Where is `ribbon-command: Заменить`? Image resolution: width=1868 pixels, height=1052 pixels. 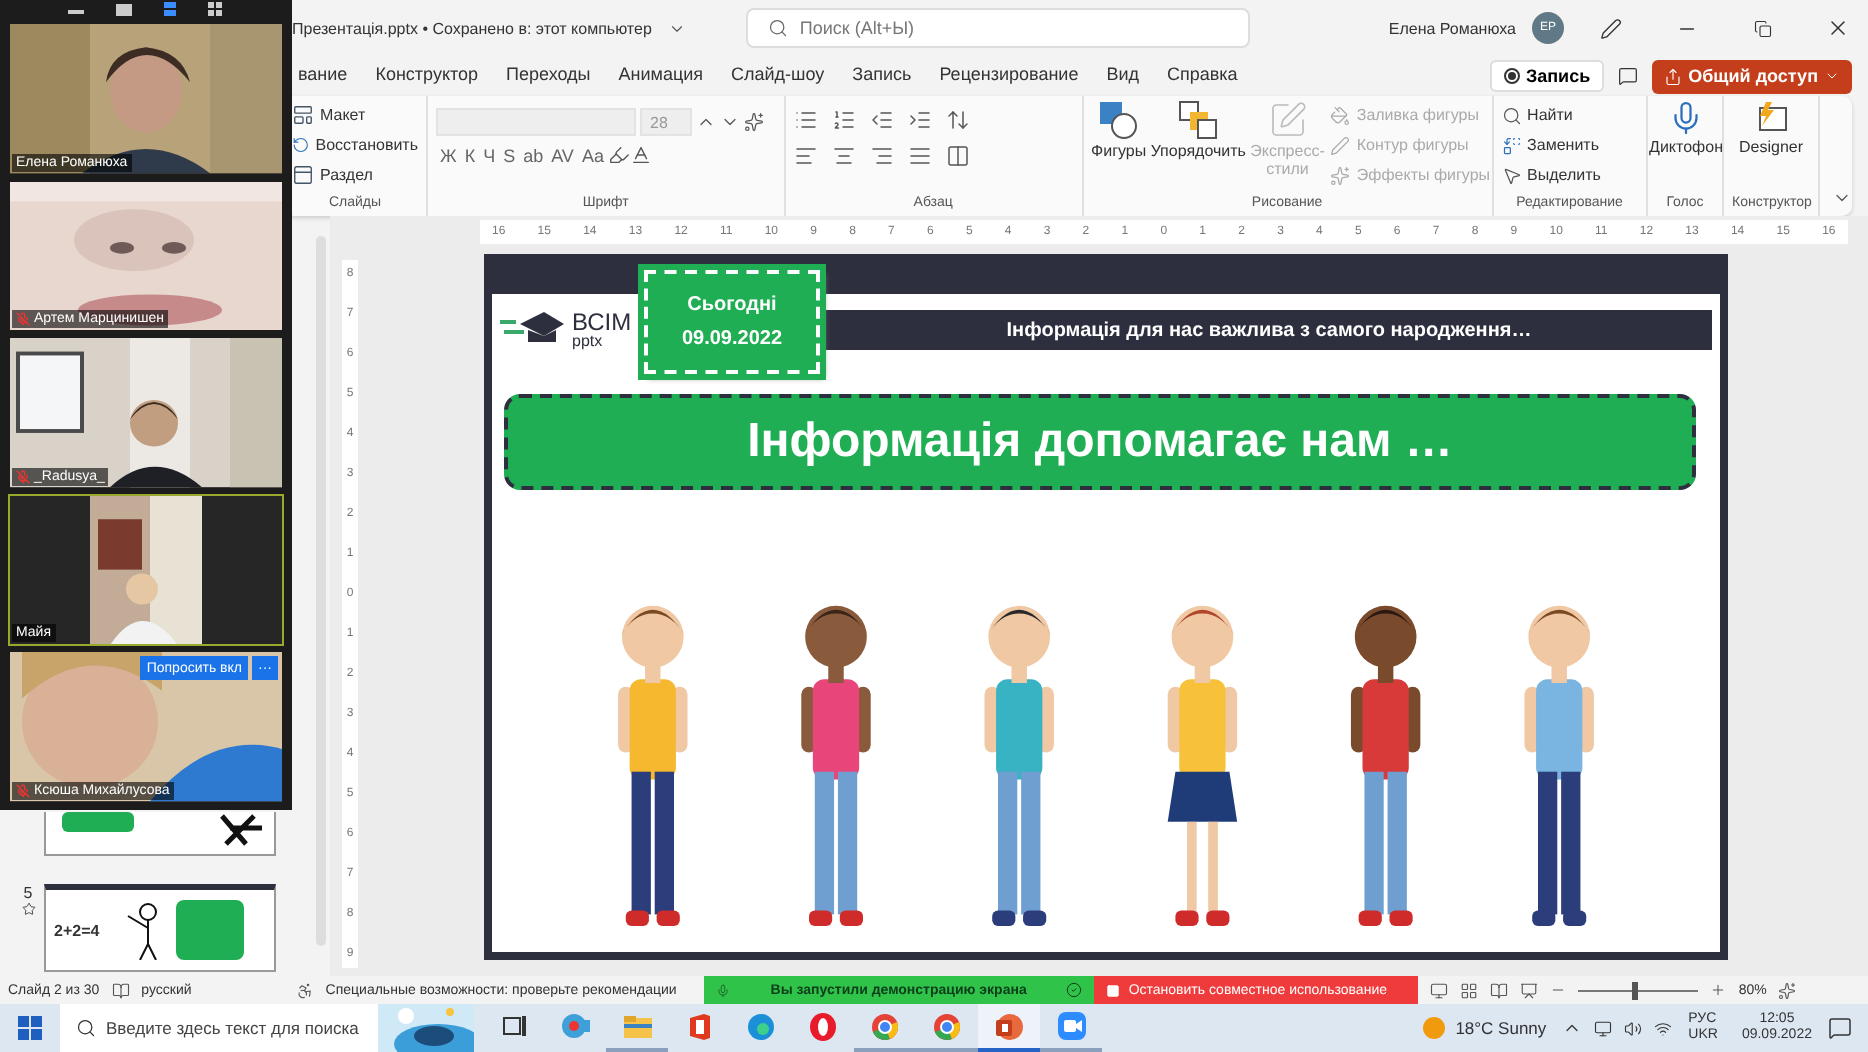 ribbon-command: Заменить is located at coordinates (1569, 145).